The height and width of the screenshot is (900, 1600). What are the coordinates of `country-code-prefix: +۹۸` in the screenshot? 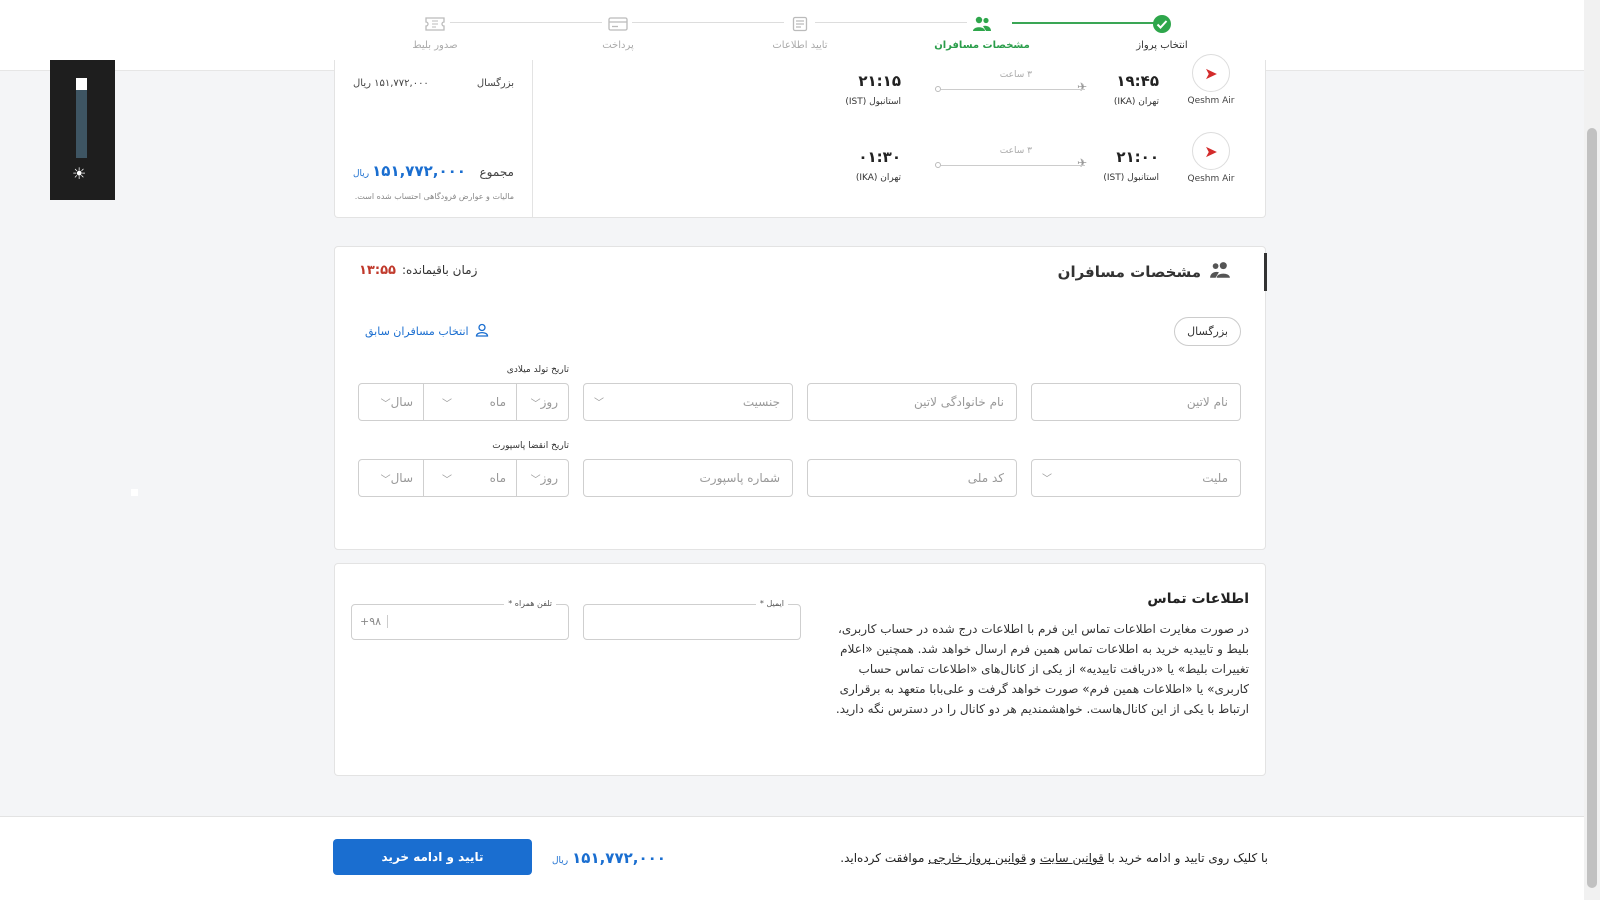 It's located at (374, 621).